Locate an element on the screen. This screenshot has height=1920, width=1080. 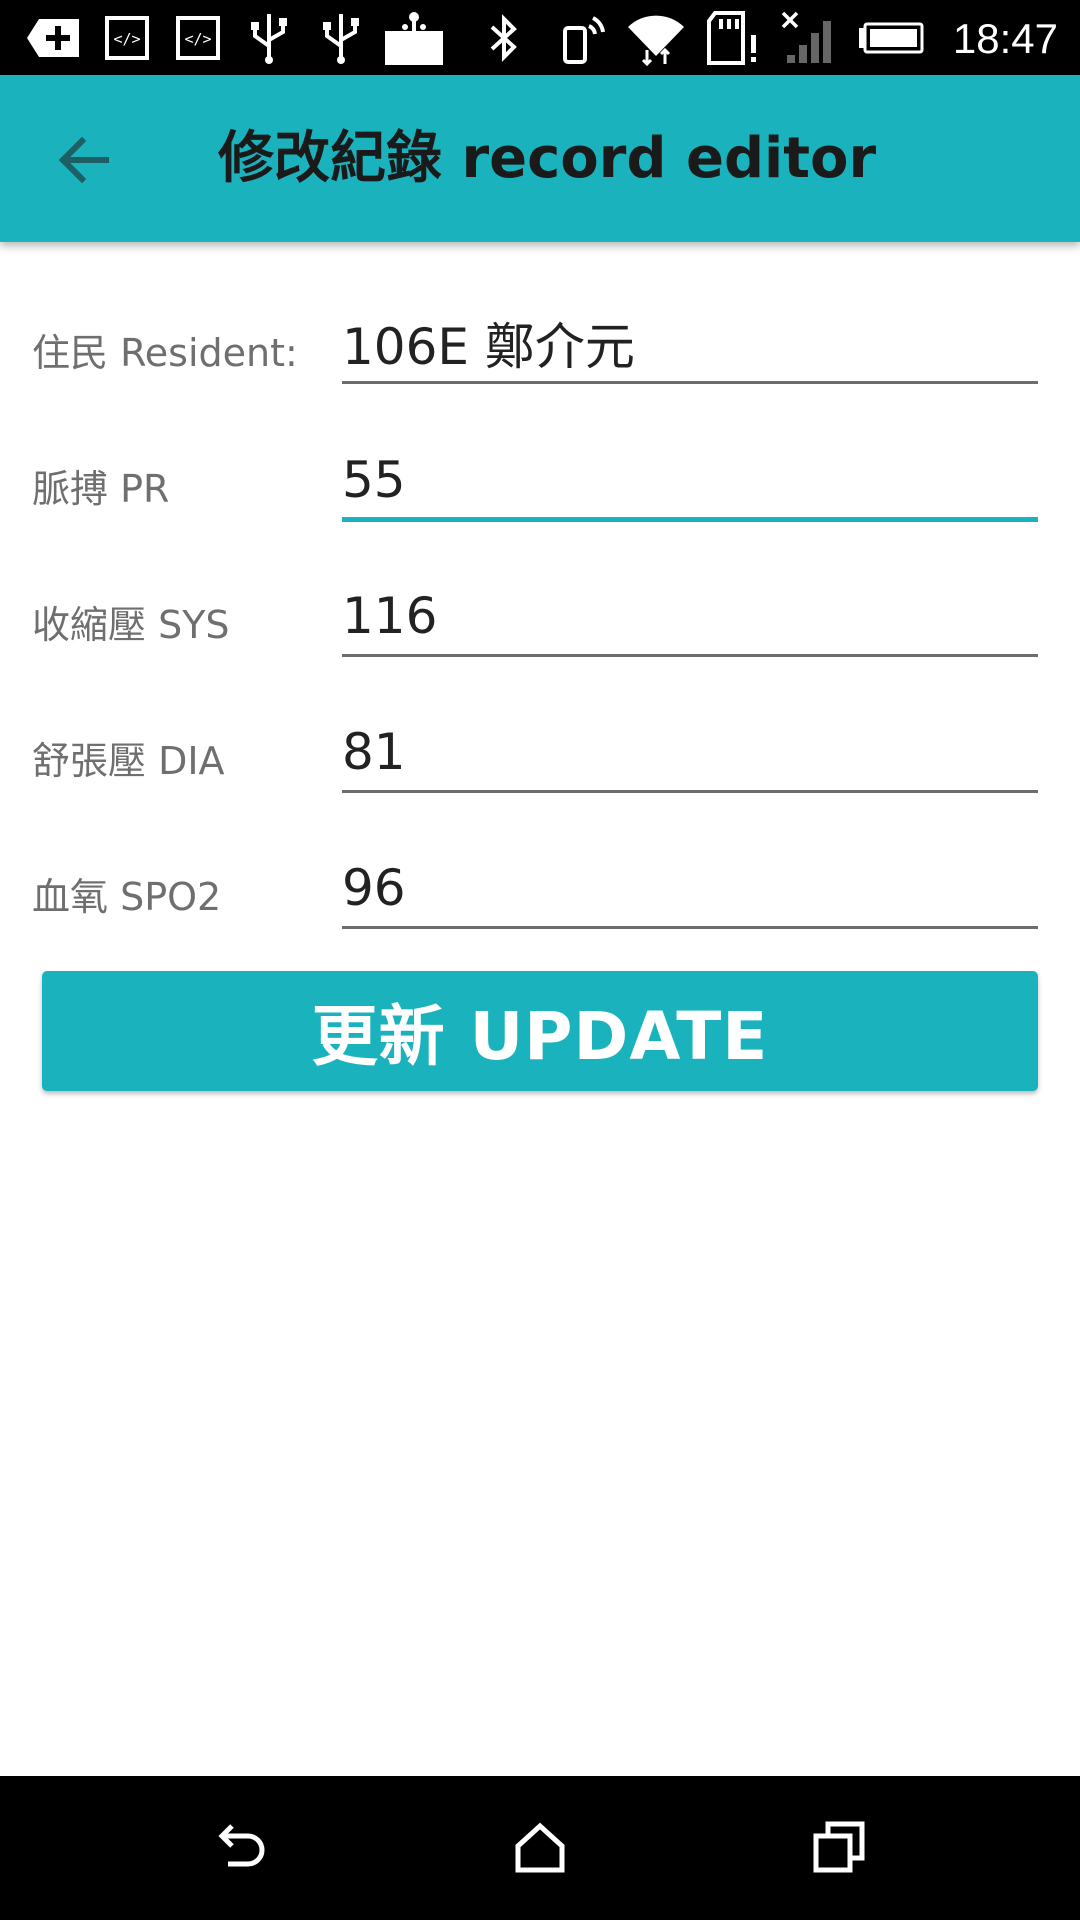
systolic-label: 收縮壓 SYS is located at coordinates (131, 625).